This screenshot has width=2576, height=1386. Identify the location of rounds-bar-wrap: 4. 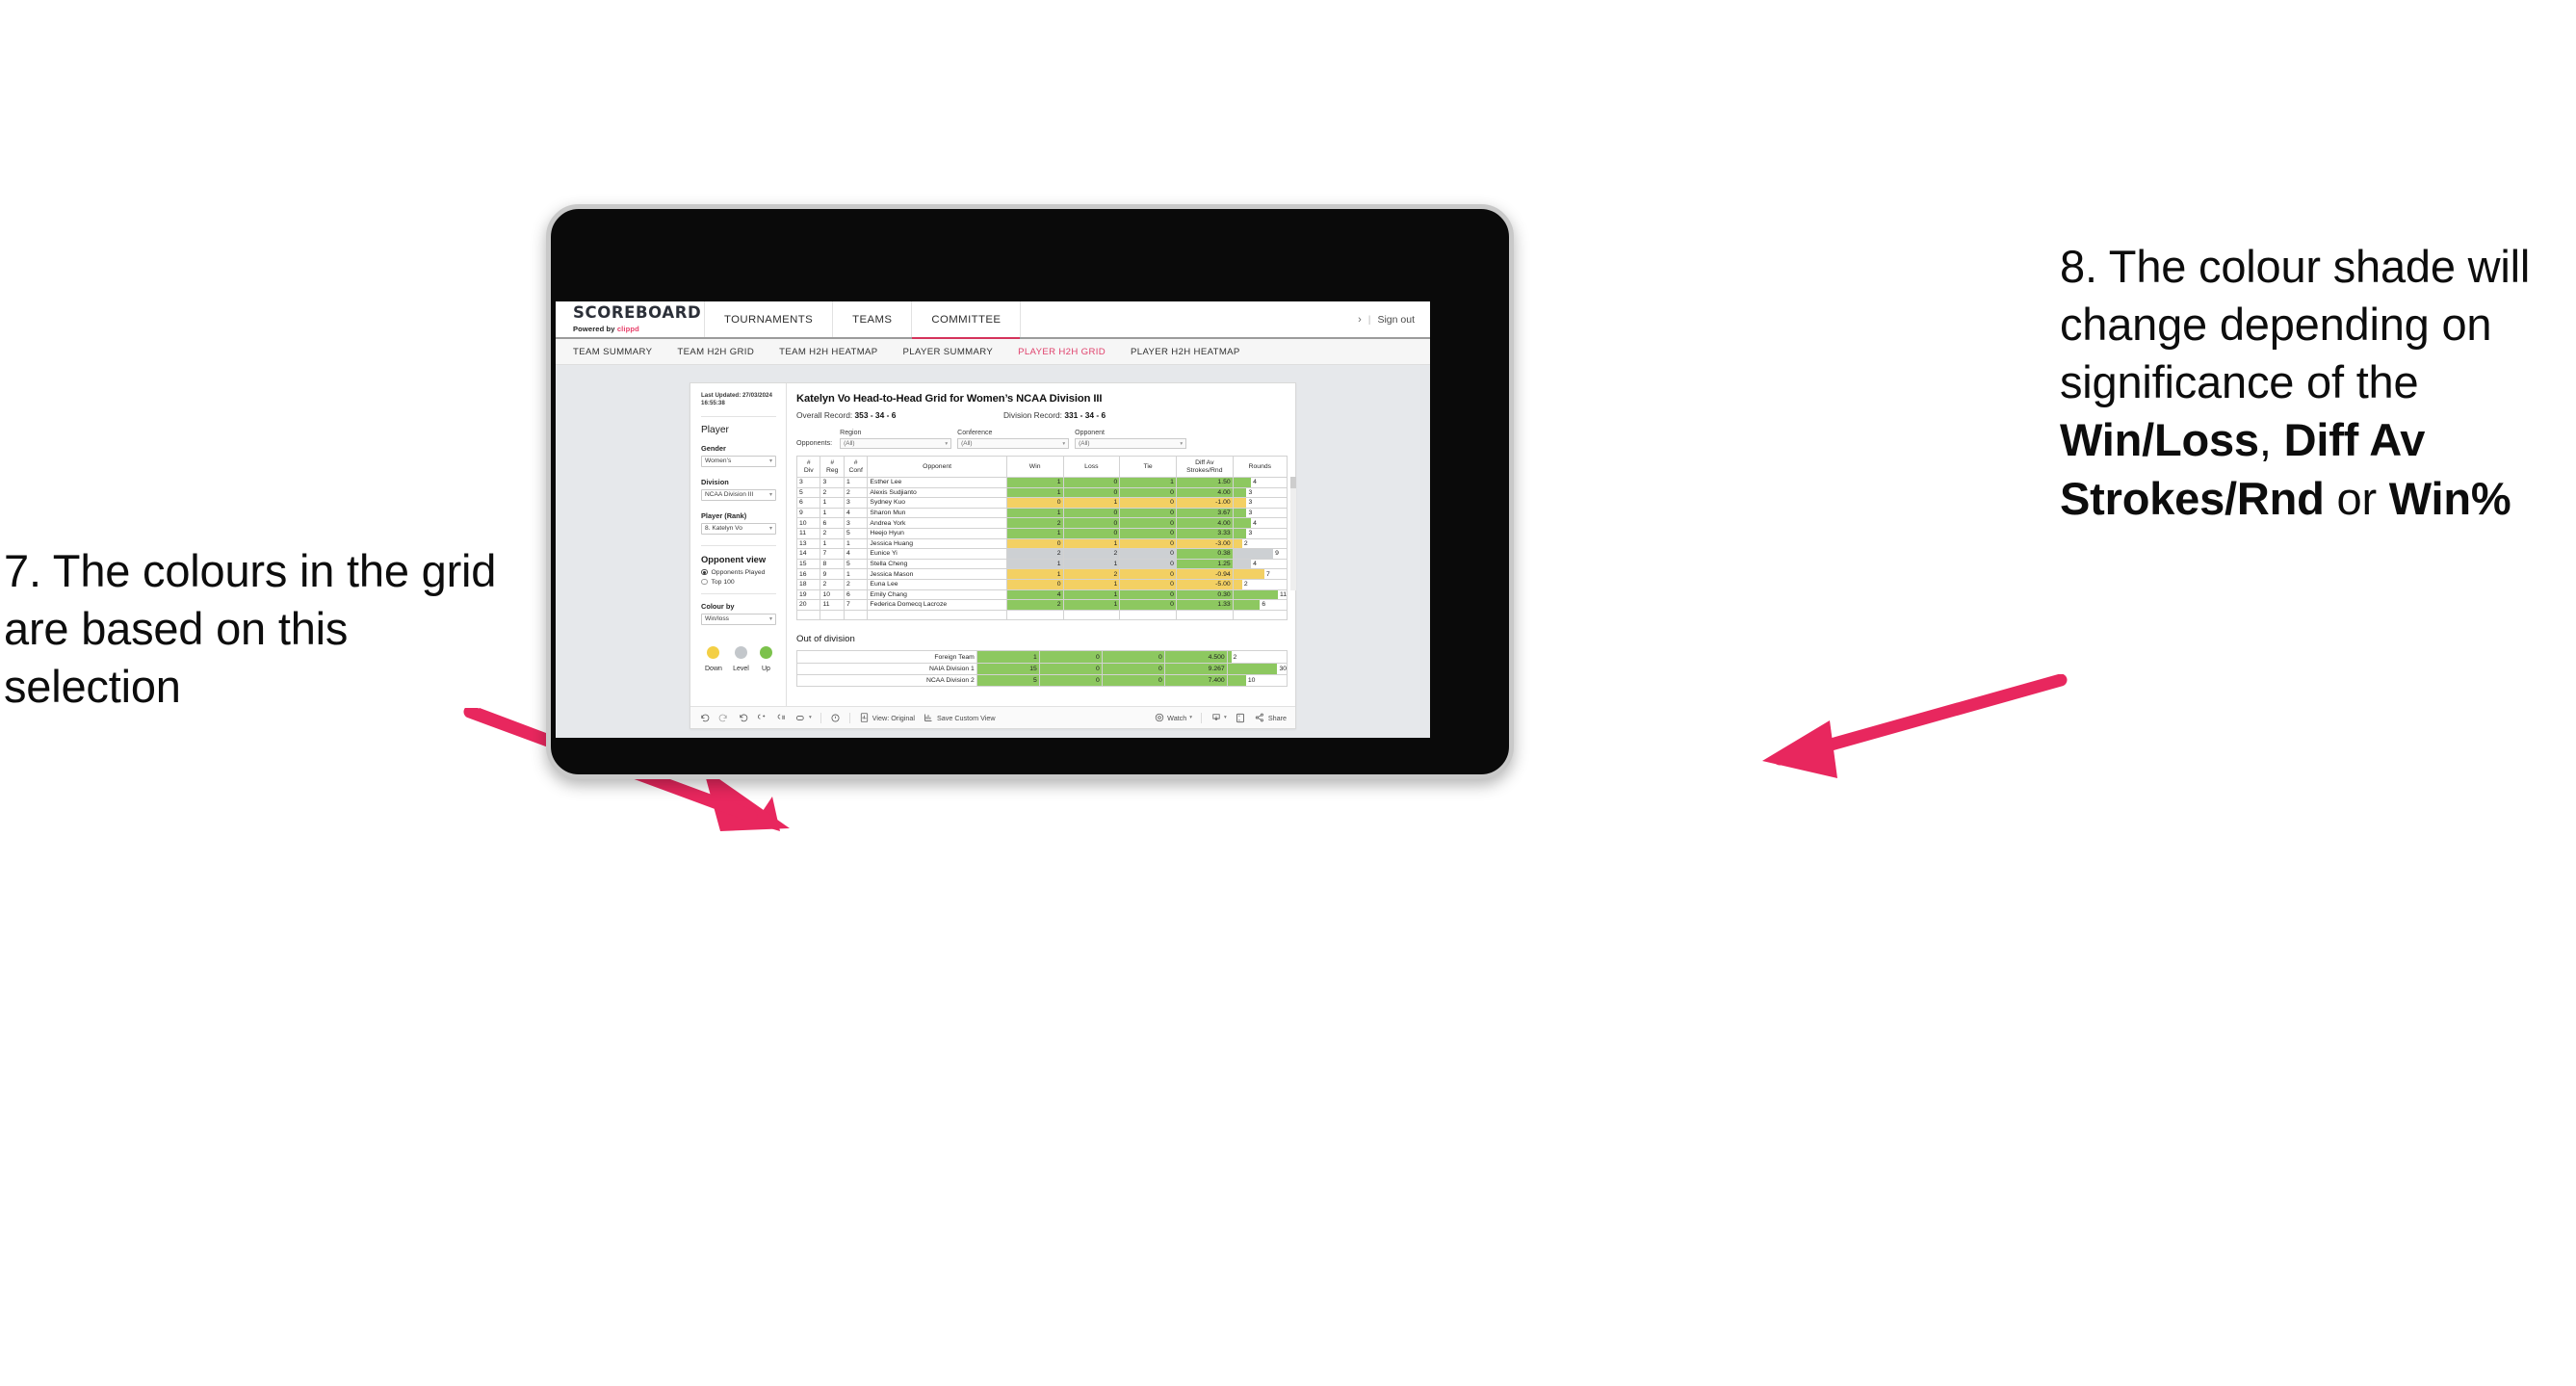
(1260, 564).